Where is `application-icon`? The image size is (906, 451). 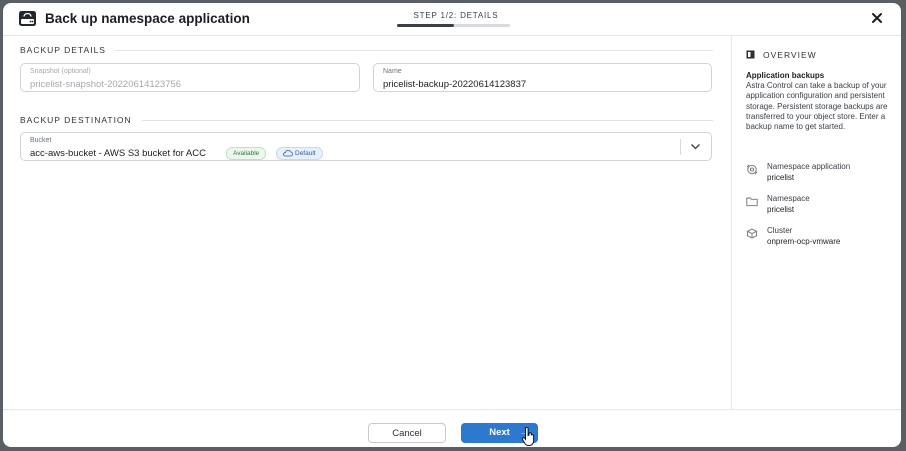 application-icon is located at coordinates (752, 169).